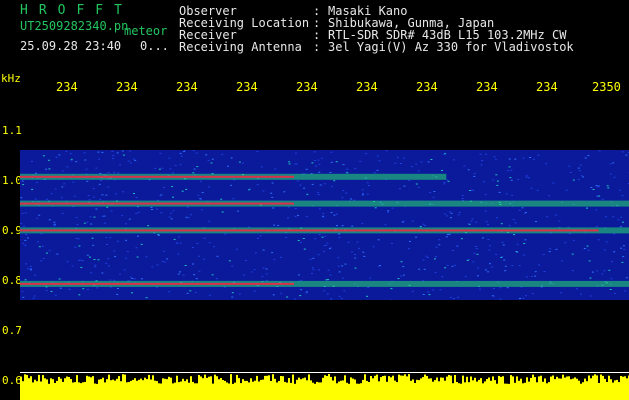 The width and height of the screenshot is (629, 400). Describe the element at coordinates (12, 330) in the screenshot. I see `y-tick-label: 0.7` at that location.